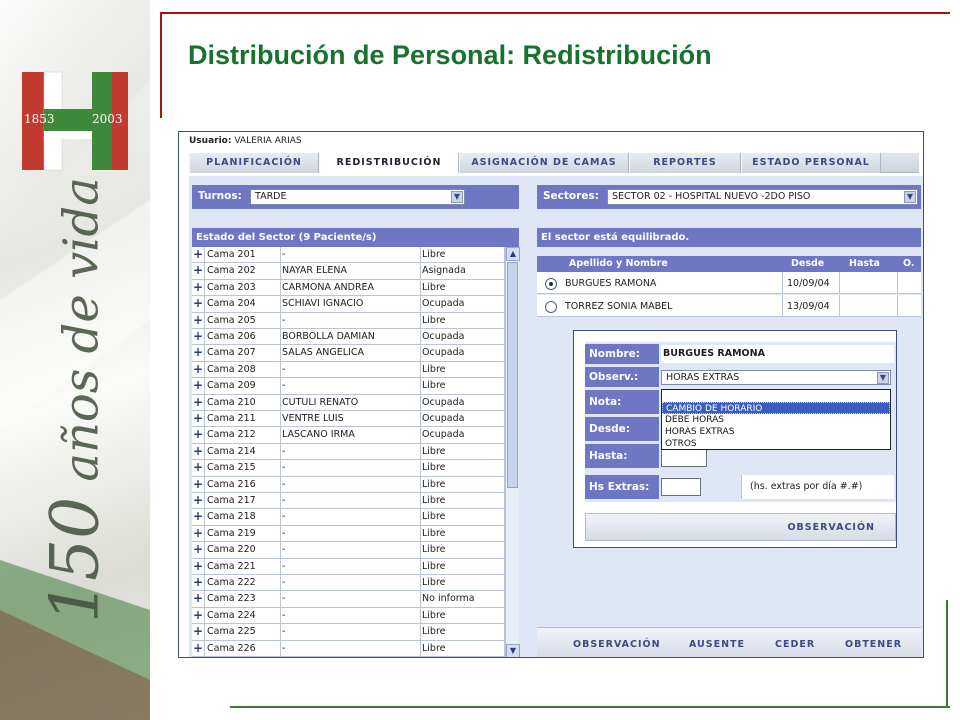 The image size is (960, 720). I want to click on table-row: + Cama 225 - Libre, so click(348, 632).